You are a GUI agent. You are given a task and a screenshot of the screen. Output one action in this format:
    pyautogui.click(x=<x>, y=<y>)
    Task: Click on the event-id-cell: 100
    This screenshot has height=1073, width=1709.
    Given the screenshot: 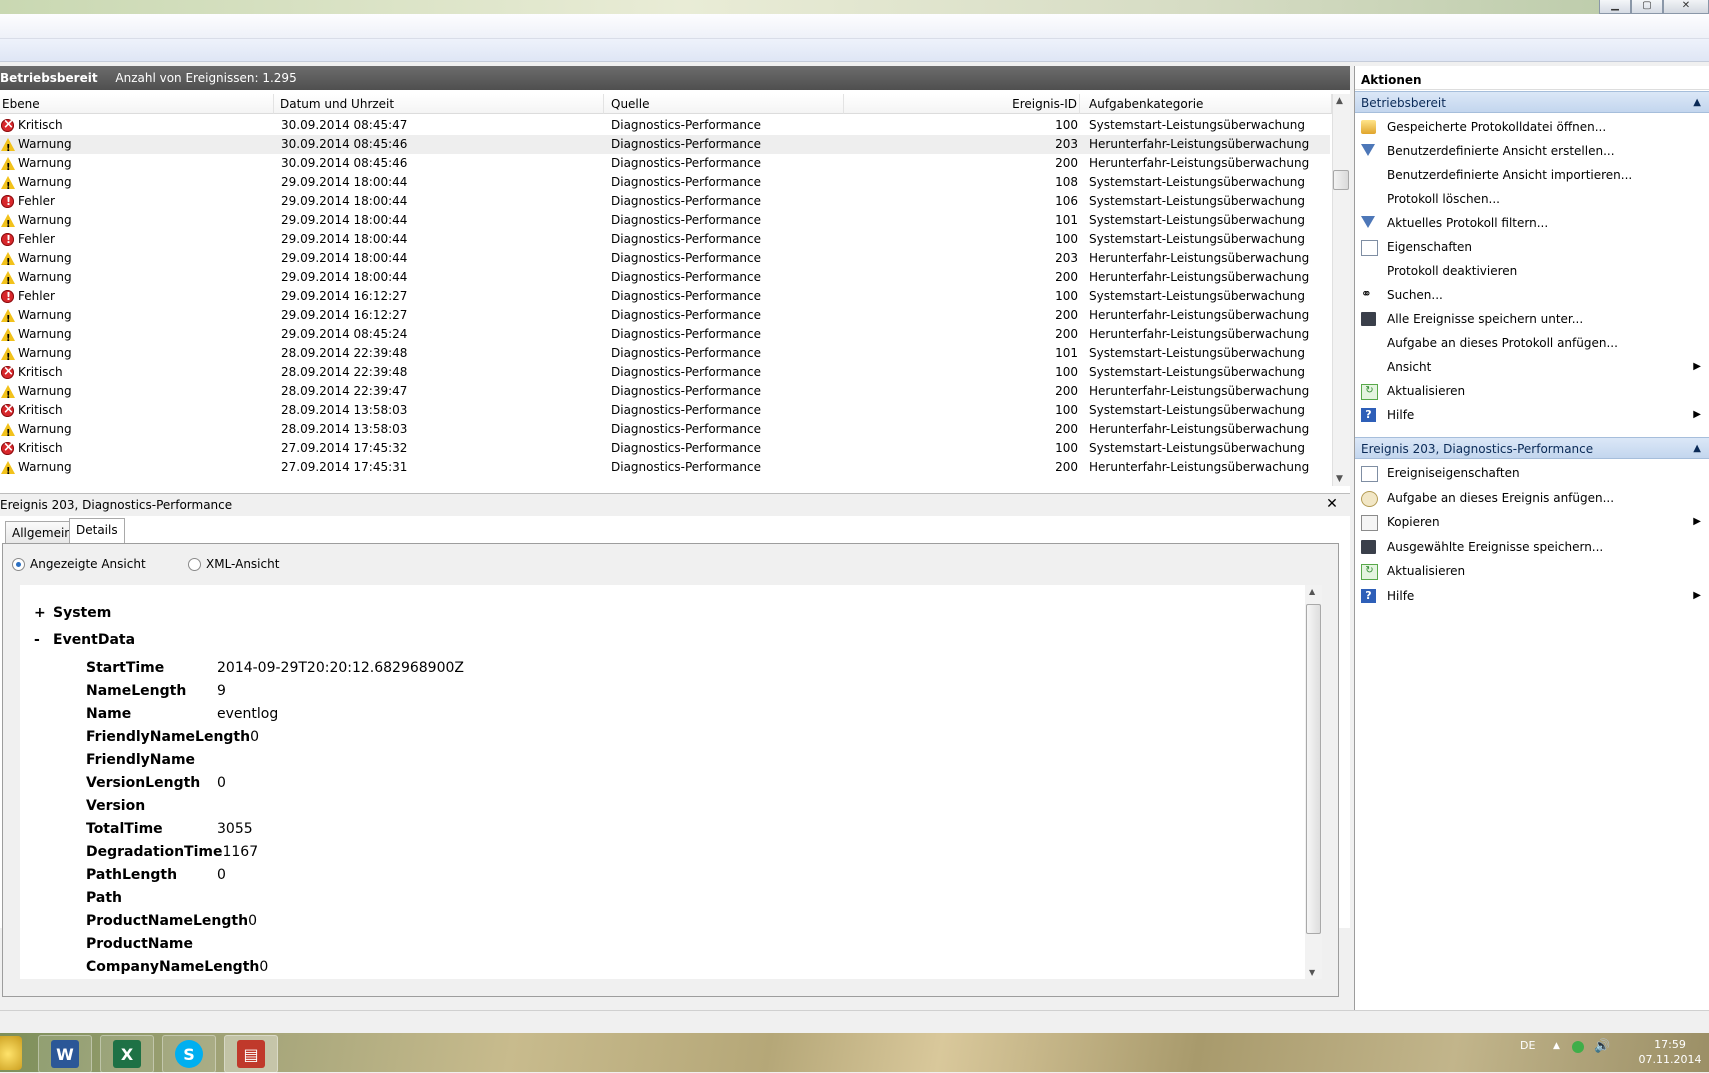 What is the action you would take?
    pyautogui.click(x=1066, y=125)
    